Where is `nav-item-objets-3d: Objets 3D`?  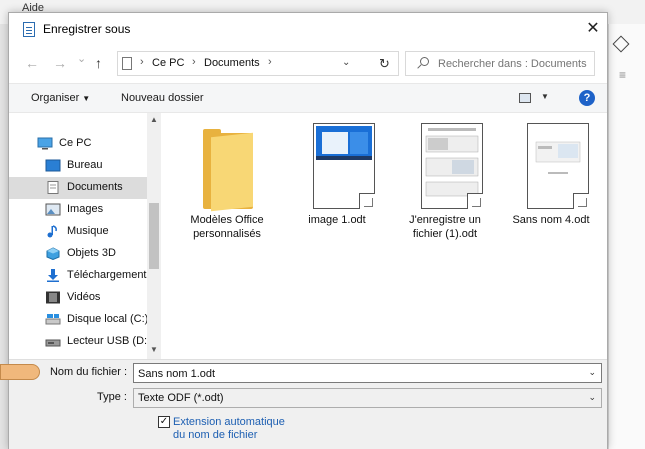 nav-item-objets-3d: Objets 3D is located at coordinates (78, 254).